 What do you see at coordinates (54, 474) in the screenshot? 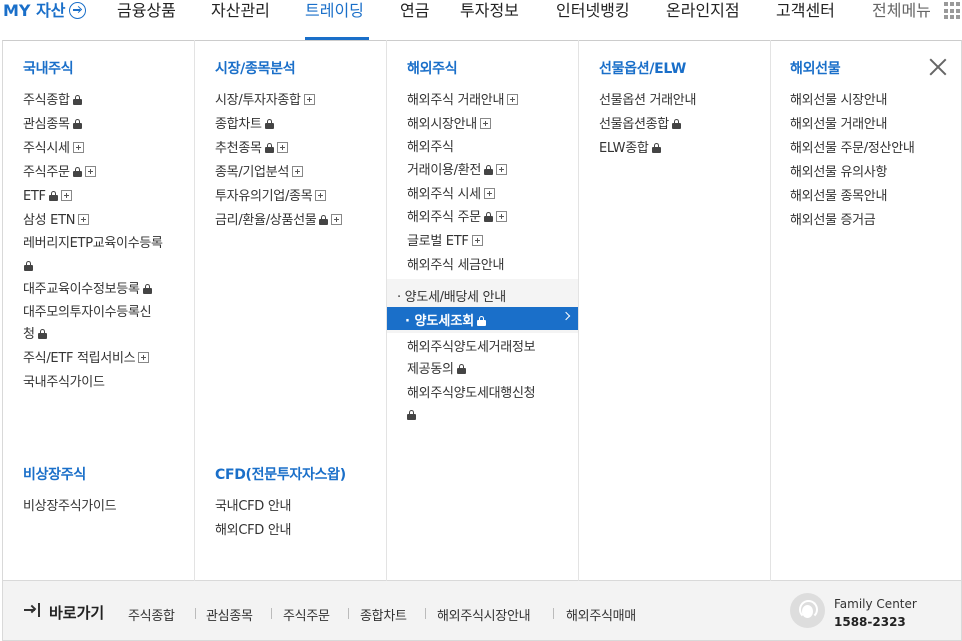
I see `section-title-unlisted-stocks: 비상장주식` at bounding box center [54, 474].